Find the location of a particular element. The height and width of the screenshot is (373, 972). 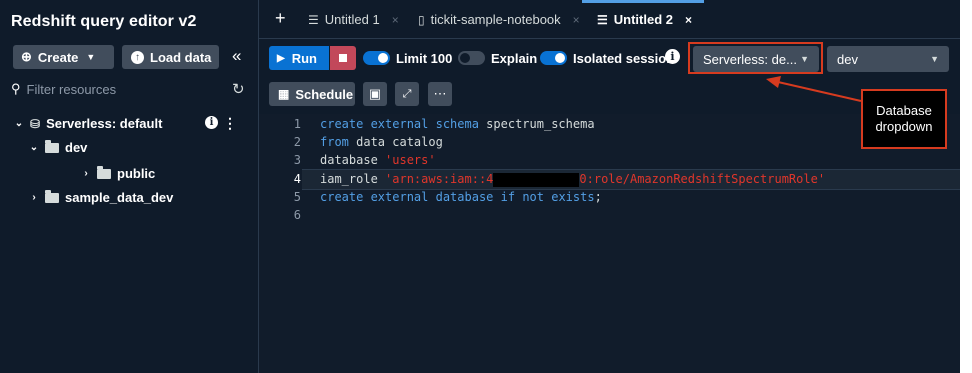

load-data-label: Load data is located at coordinates (181, 57).